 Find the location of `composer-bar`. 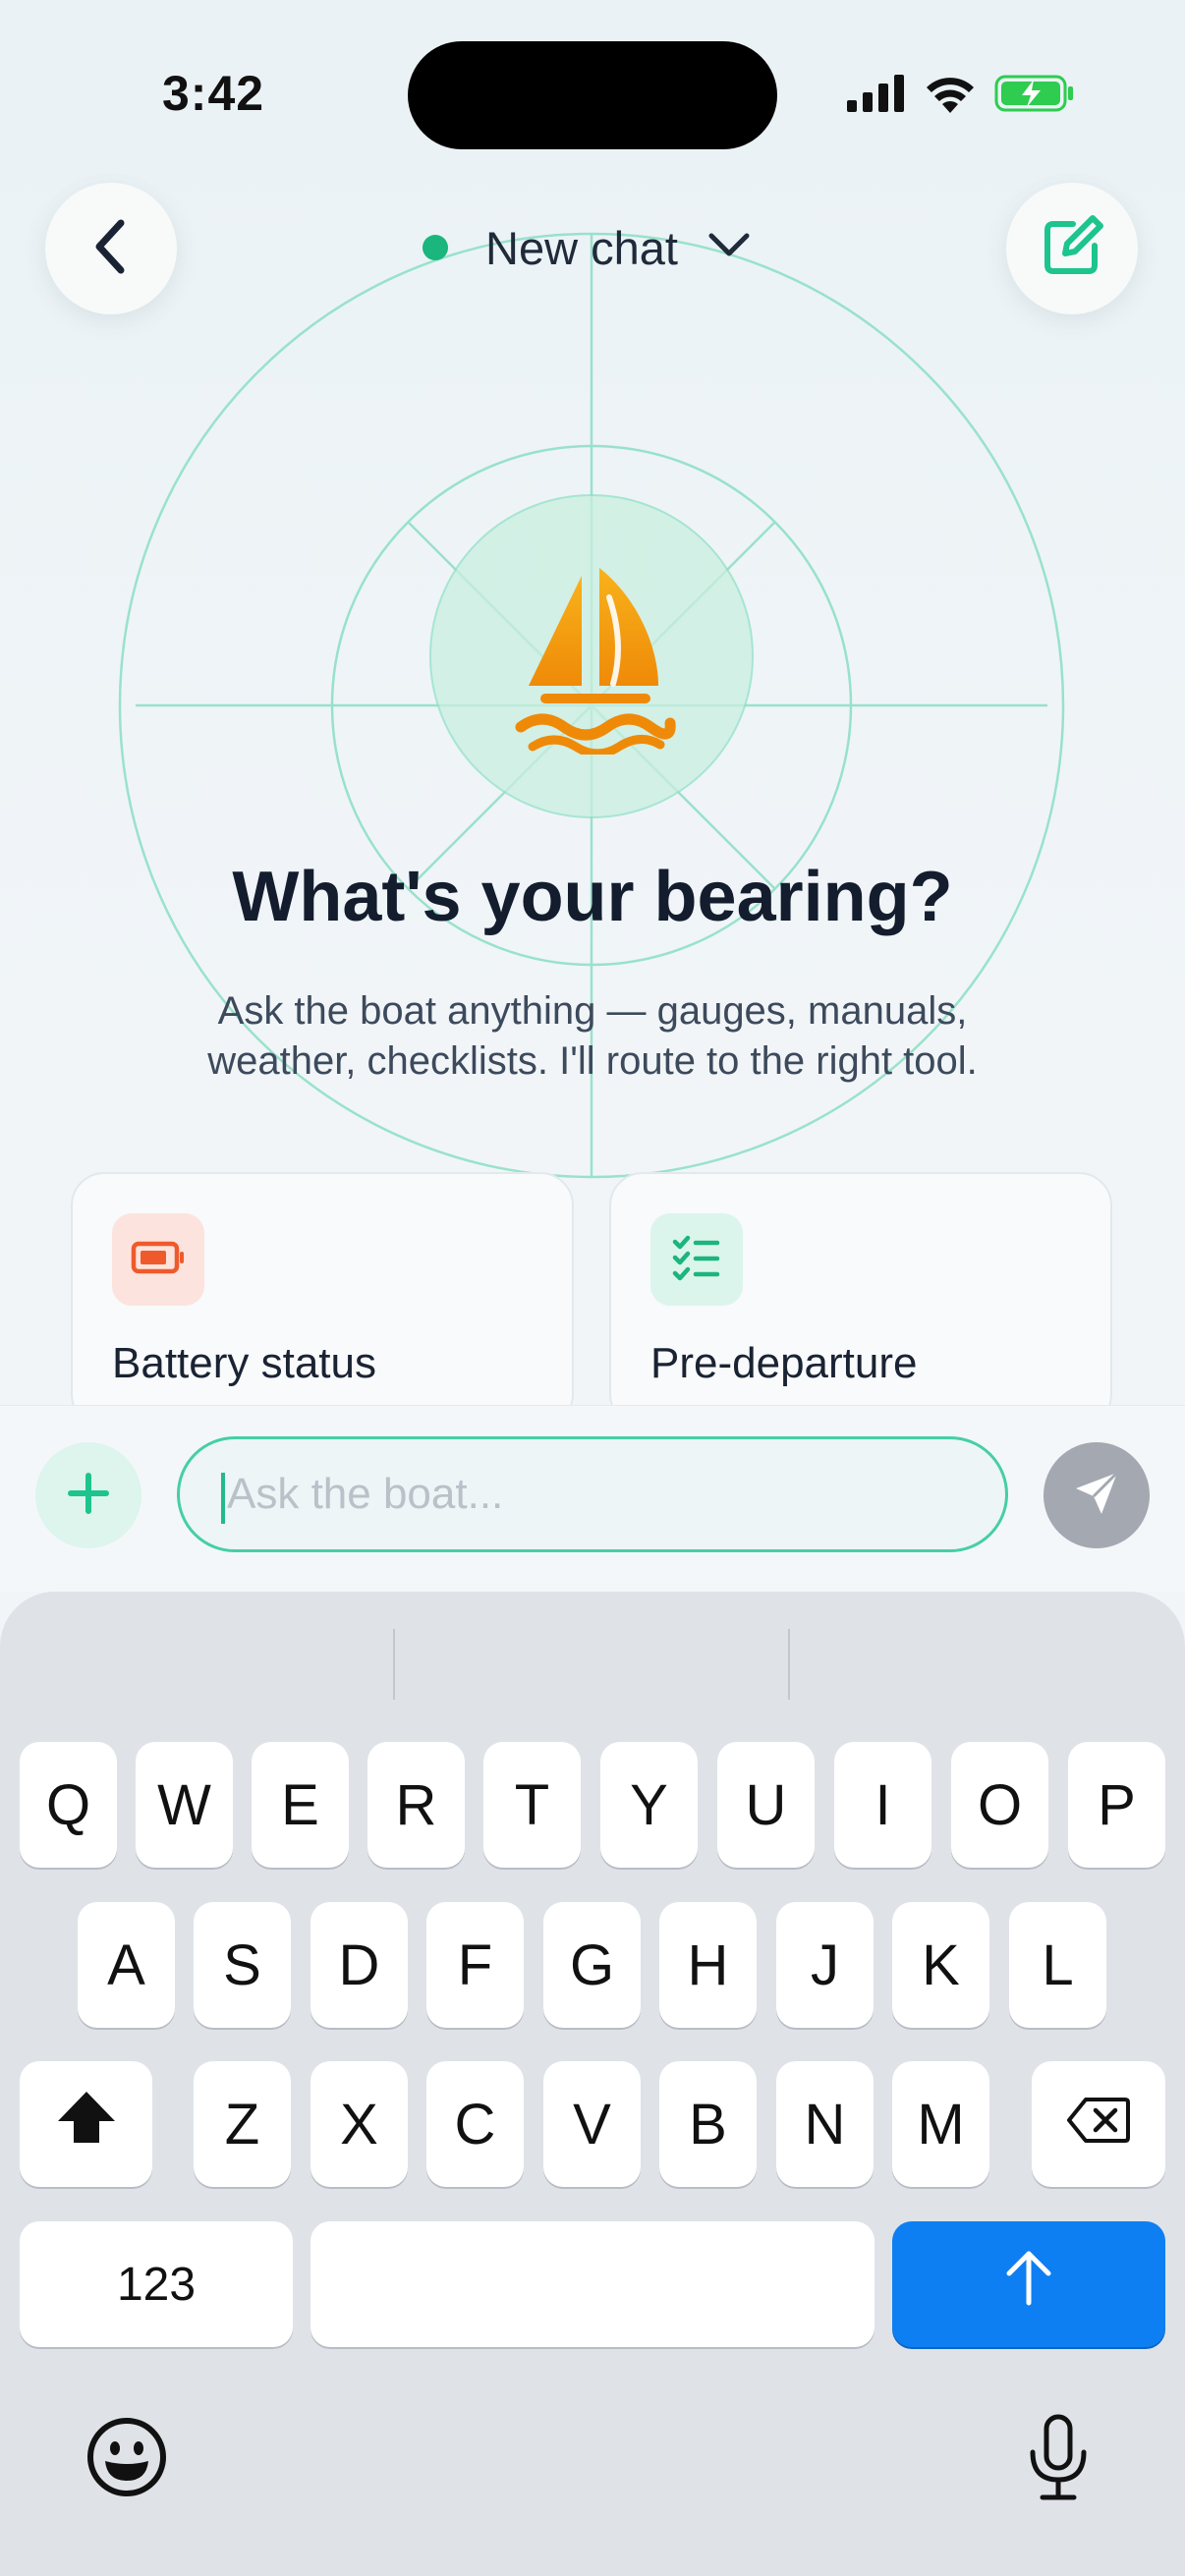

composer-bar is located at coordinates (592, 1498).